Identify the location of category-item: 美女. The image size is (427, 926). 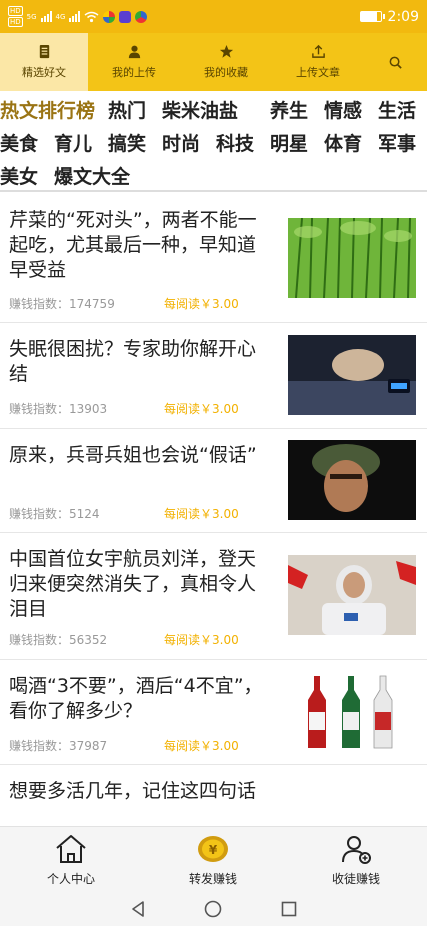
(19, 175).